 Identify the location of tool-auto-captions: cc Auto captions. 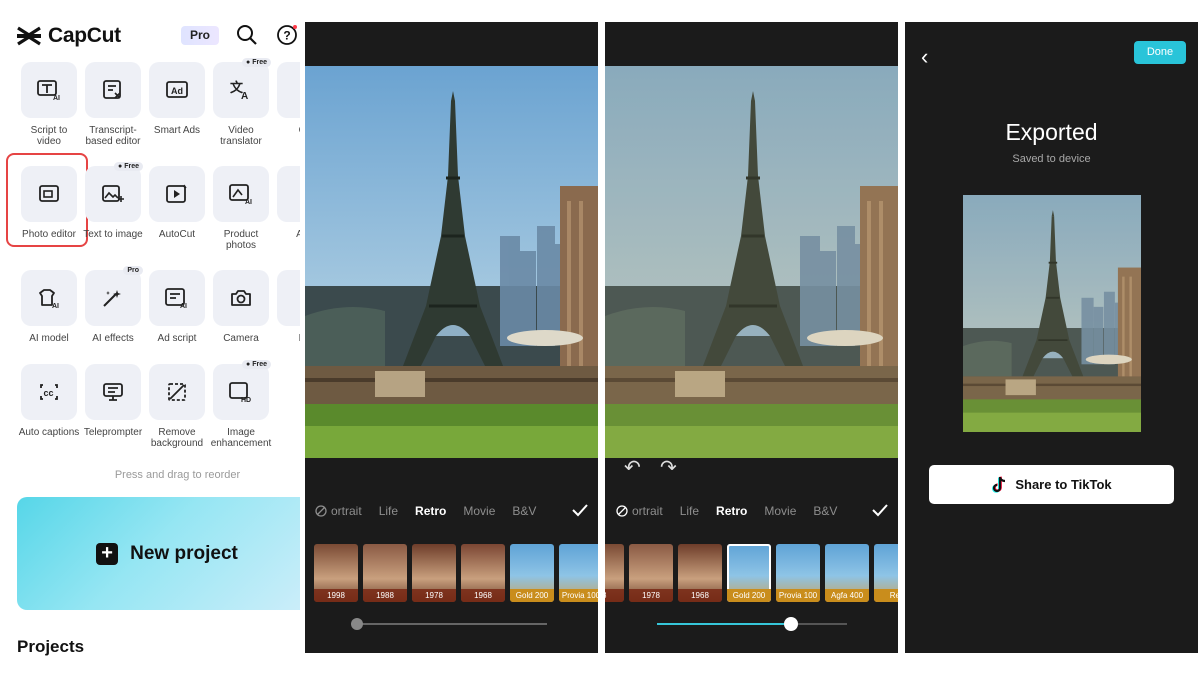
(49, 401).